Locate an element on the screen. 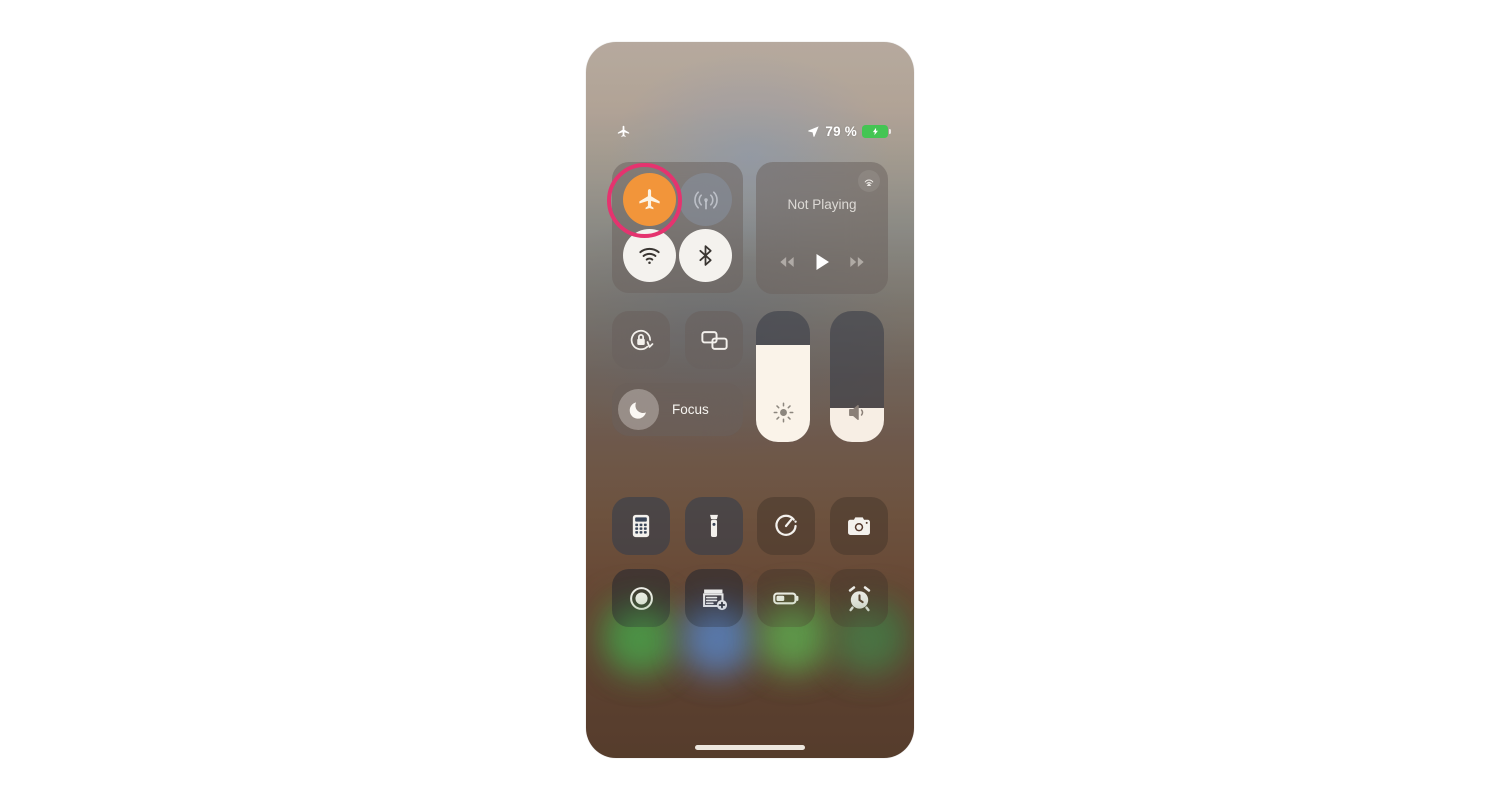 This screenshot has height=800, width=1500. calculator-button is located at coordinates (641, 526).